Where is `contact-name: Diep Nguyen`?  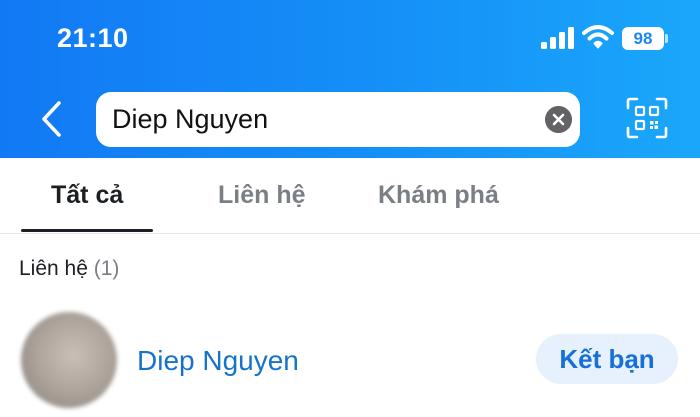
contact-name: Diep Nguyen is located at coordinates (218, 361).